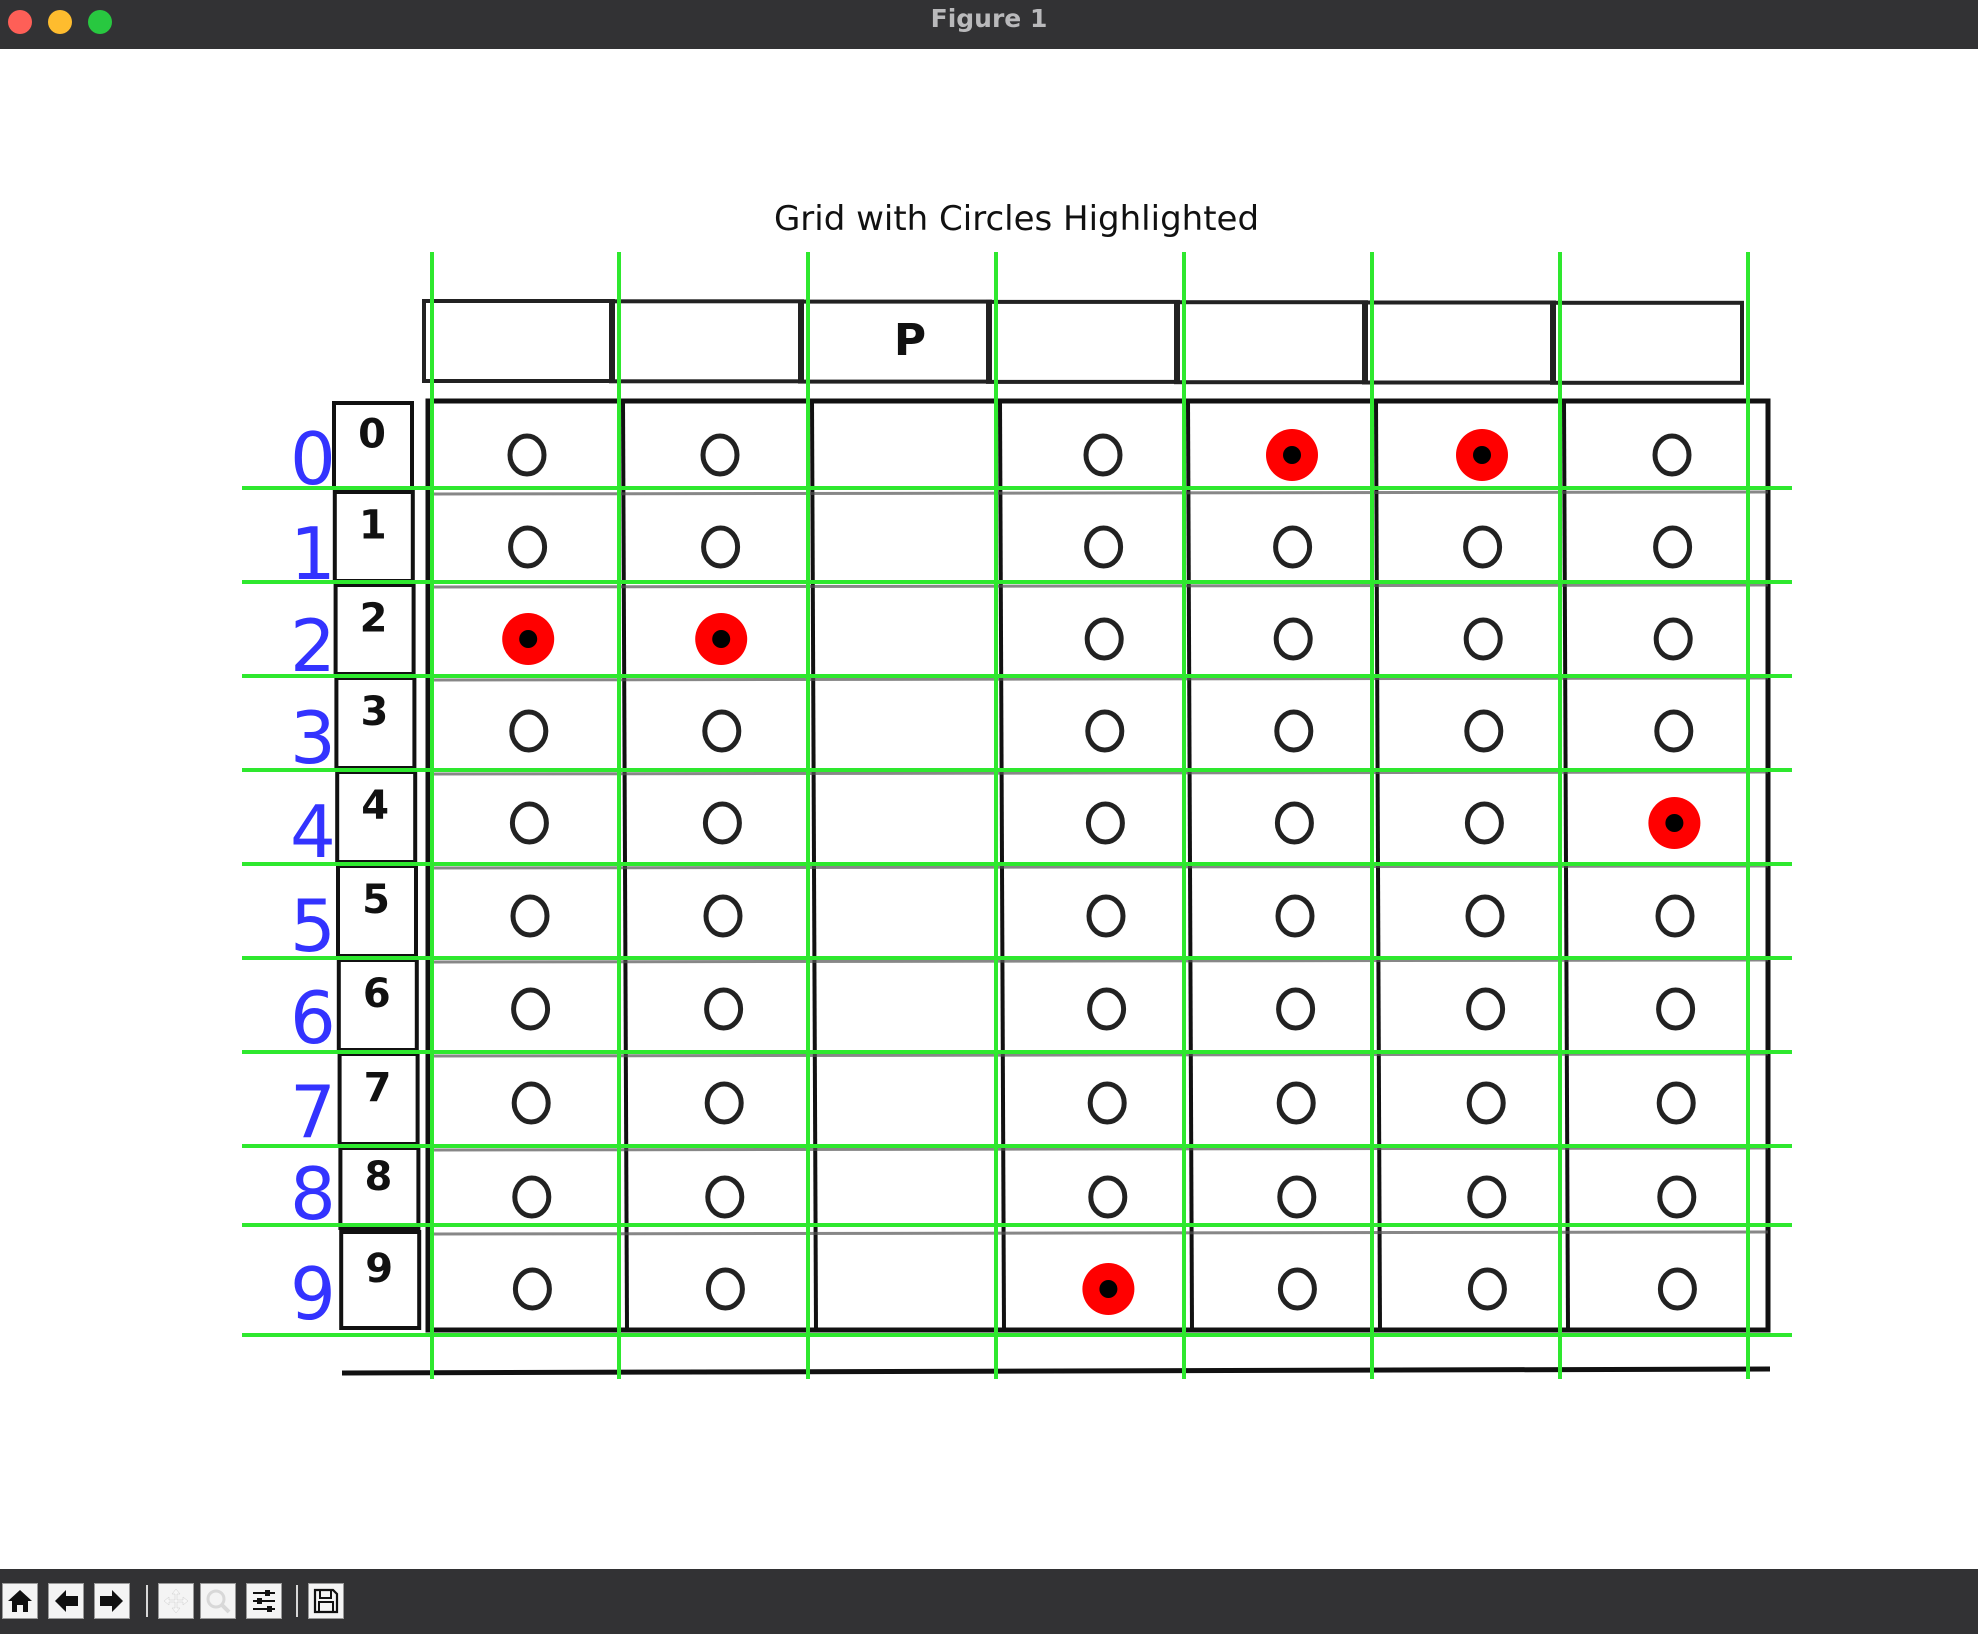 The height and width of the screenshot is (1634, 1978). I want to click on back-button, so click(66, 1601).